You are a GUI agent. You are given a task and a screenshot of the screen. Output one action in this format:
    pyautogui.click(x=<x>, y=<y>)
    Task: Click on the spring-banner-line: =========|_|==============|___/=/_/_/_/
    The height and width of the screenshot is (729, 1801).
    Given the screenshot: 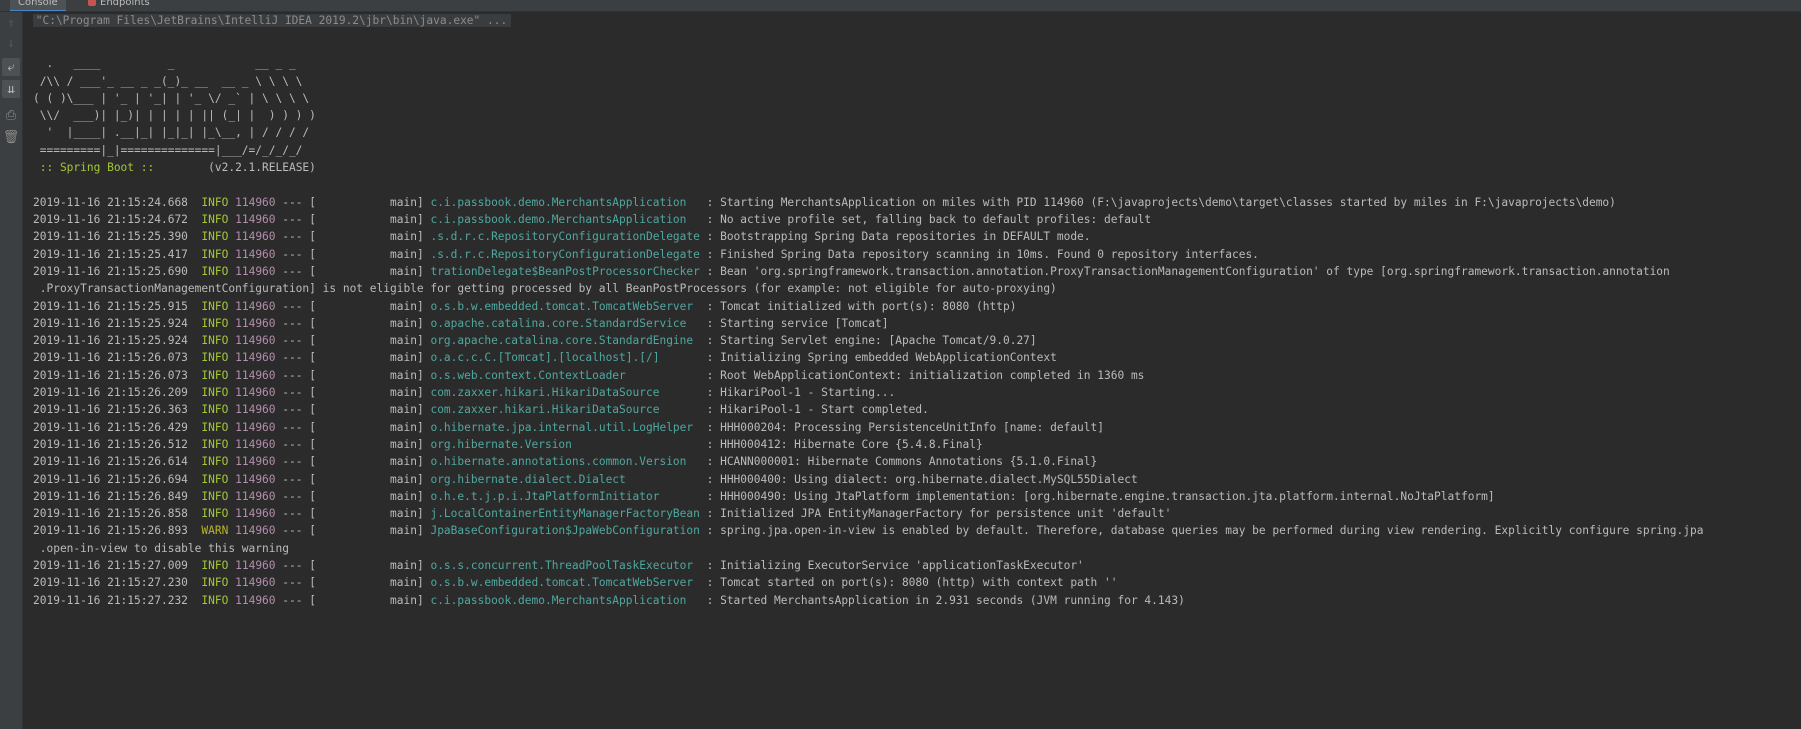 What is the action you would take?
    pyautogui.click(x=168, y=151)
    